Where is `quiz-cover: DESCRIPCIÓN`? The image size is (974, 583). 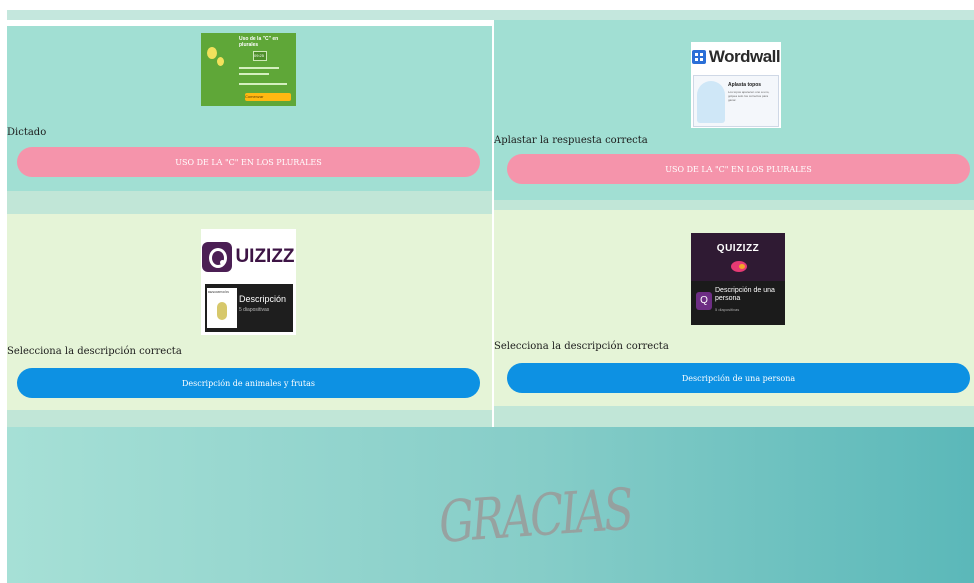 quiz-cover: DESCRIPCIÓN is located at coordinates (222, 308).